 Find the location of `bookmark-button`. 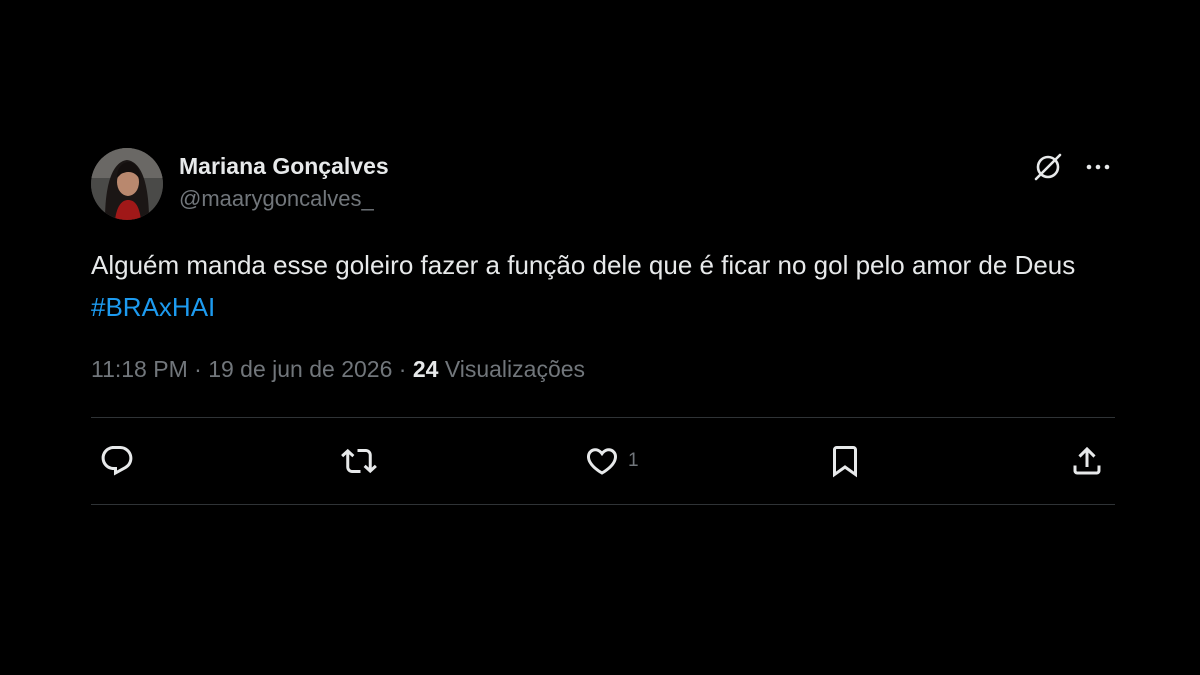

bookmark-button is located at coordinates (845, 461).